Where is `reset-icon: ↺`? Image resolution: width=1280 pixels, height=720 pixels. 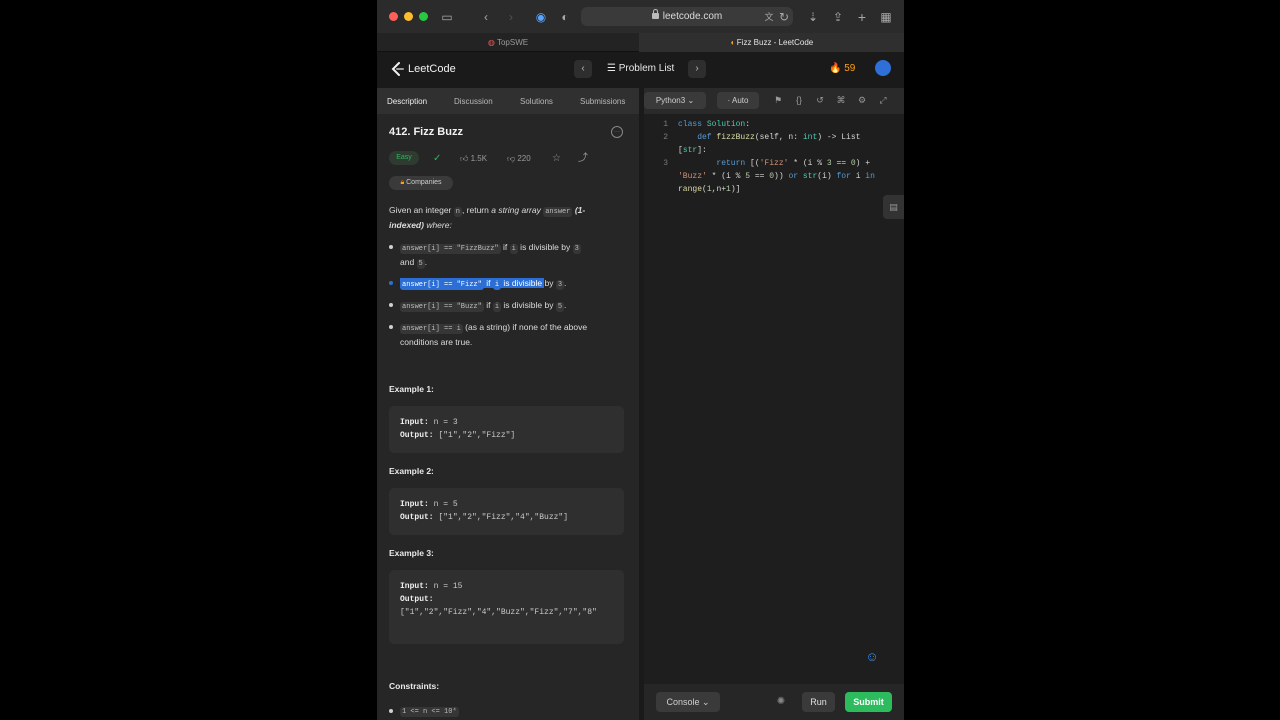
reset-icon: ↺ is located at coordinates (820, 100).